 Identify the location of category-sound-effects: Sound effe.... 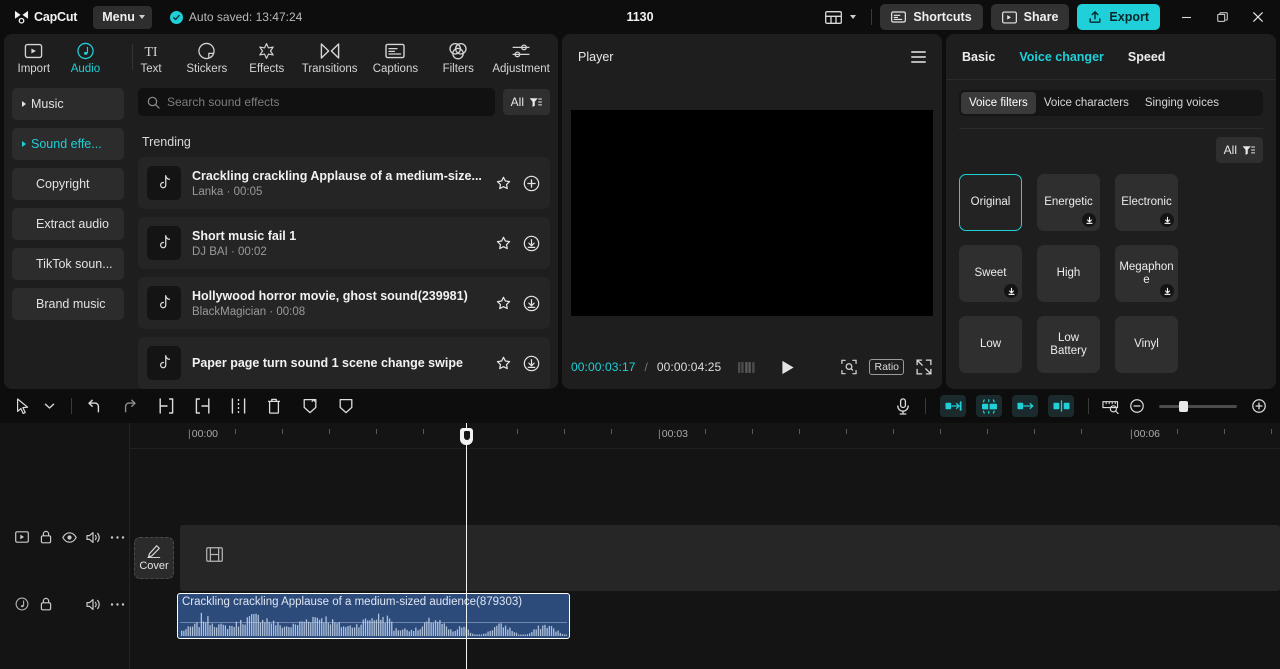
(68, 144).